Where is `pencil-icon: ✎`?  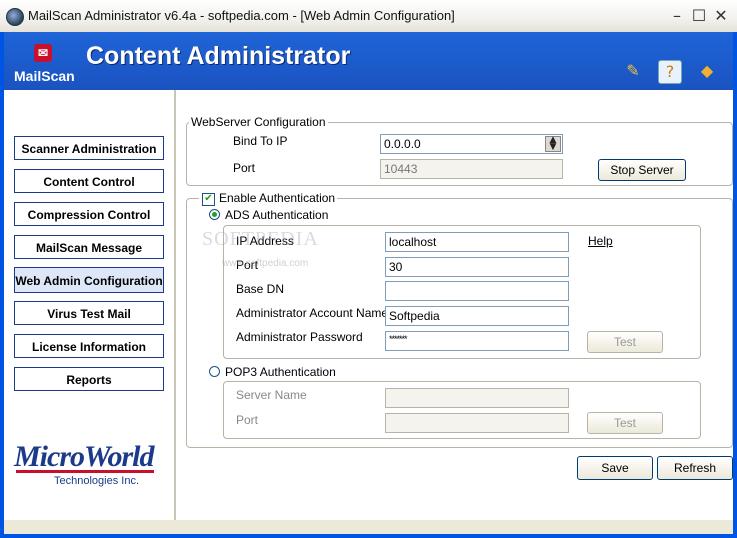 pencil-icon: ✎ is located at coordinates (633, 71).